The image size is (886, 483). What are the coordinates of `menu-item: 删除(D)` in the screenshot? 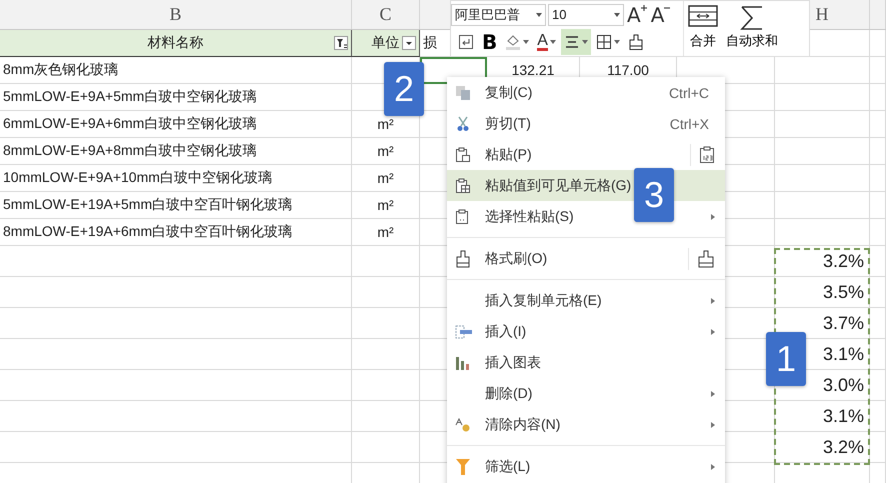 It's located at (586, 393).